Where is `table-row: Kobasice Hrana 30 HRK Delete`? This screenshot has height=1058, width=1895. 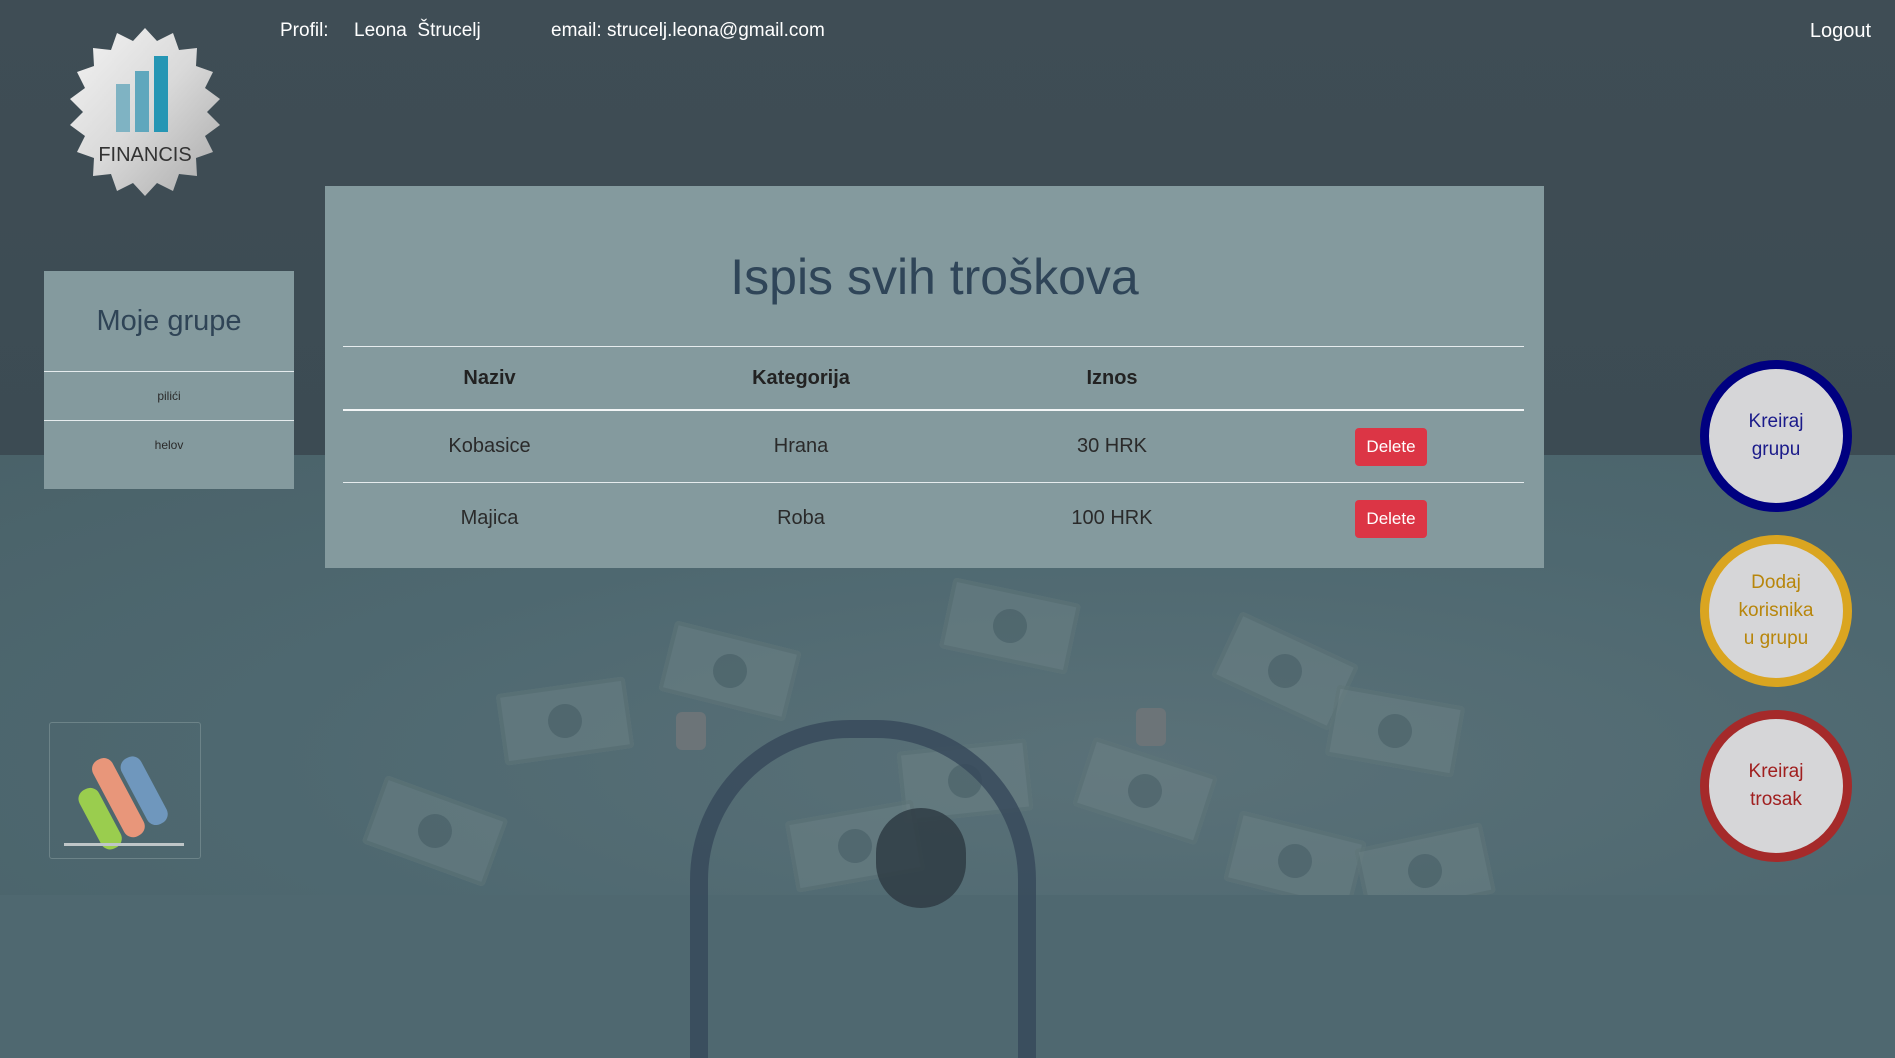 table-row: Kobasice Hrana 30 HRK Delete is located at coordinates (933, 446).